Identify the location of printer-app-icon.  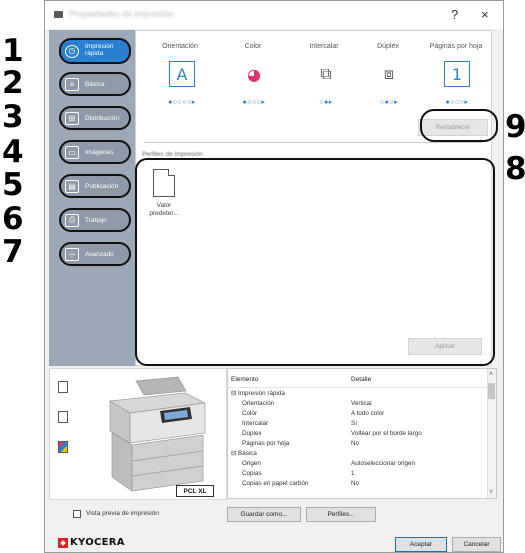
(58, 14).